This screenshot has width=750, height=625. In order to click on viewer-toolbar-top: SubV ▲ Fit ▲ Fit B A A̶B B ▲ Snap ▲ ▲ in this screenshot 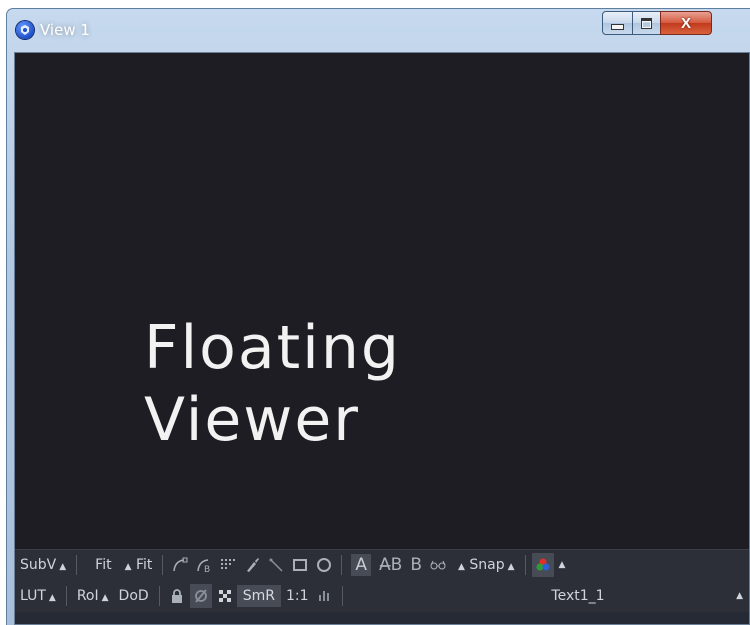, I will do `click(382, 564)`.